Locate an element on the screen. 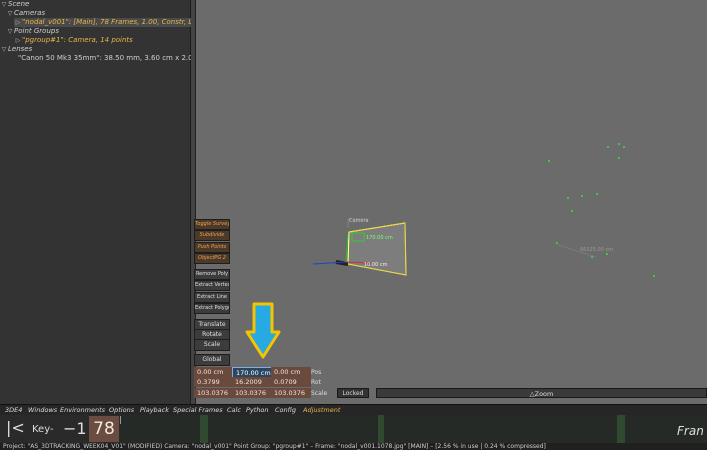 This screenshot has width=707, height=450. point-cloud is located at coordinates (601, 210).